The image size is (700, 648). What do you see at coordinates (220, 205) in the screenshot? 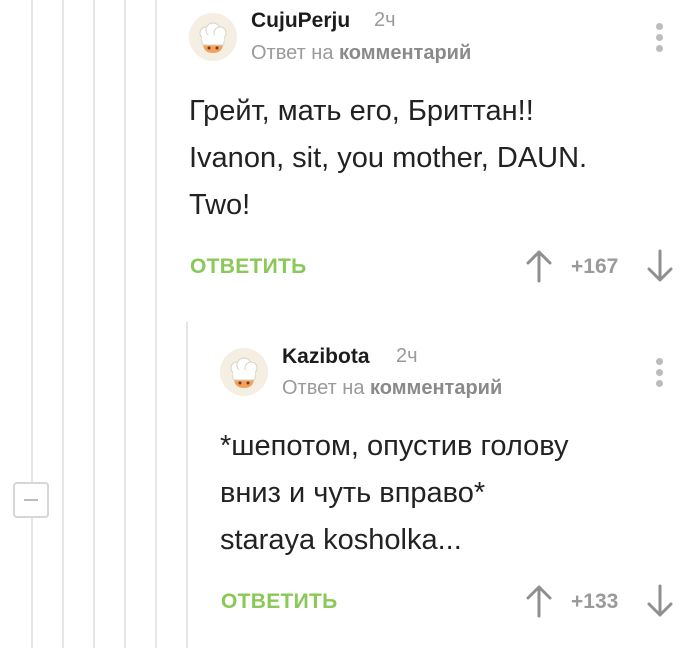
I see `comment-line: Two!` at bounding box center [220, 205].